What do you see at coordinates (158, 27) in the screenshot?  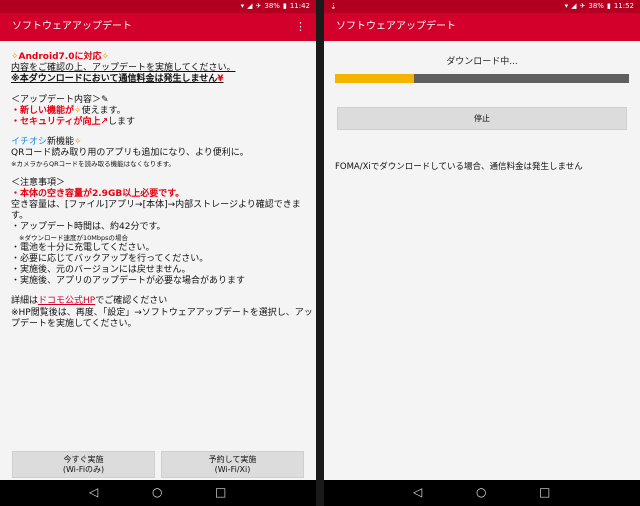 I see `app-bar: ソフトウェアアップデート ⋮` at bounding box center [158, 27].